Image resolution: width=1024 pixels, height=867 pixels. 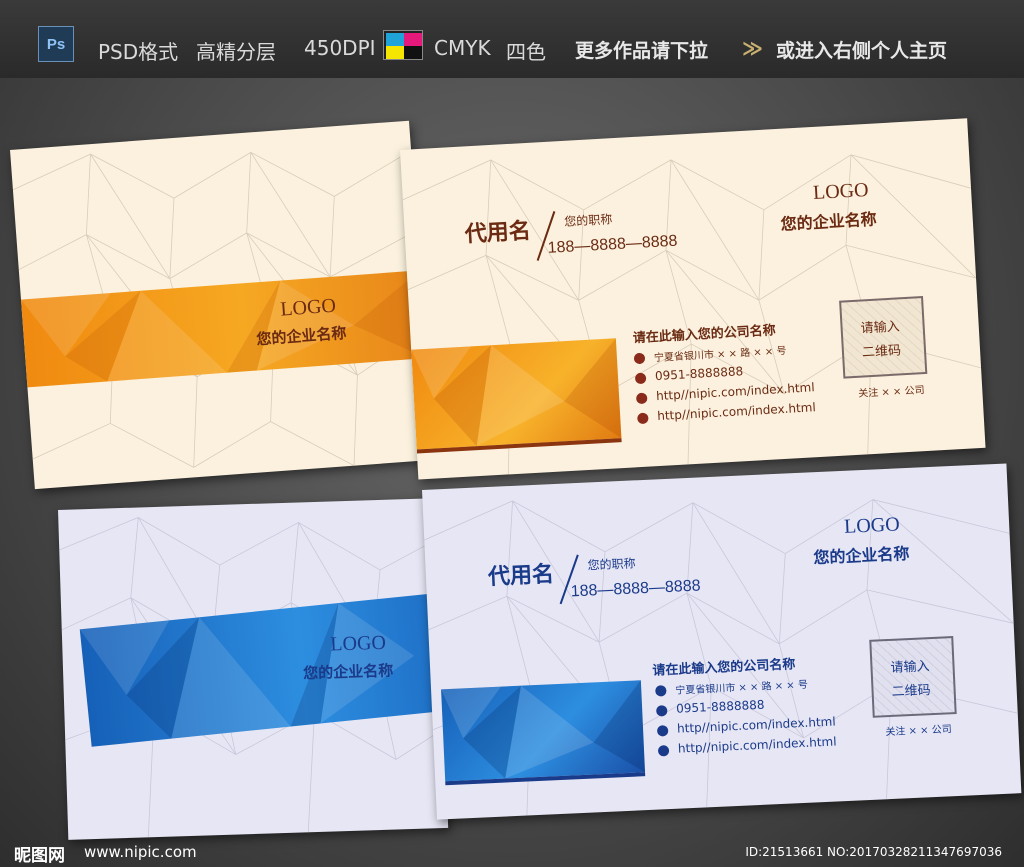 I want to click on blue-block, so click(x=543, y=731).